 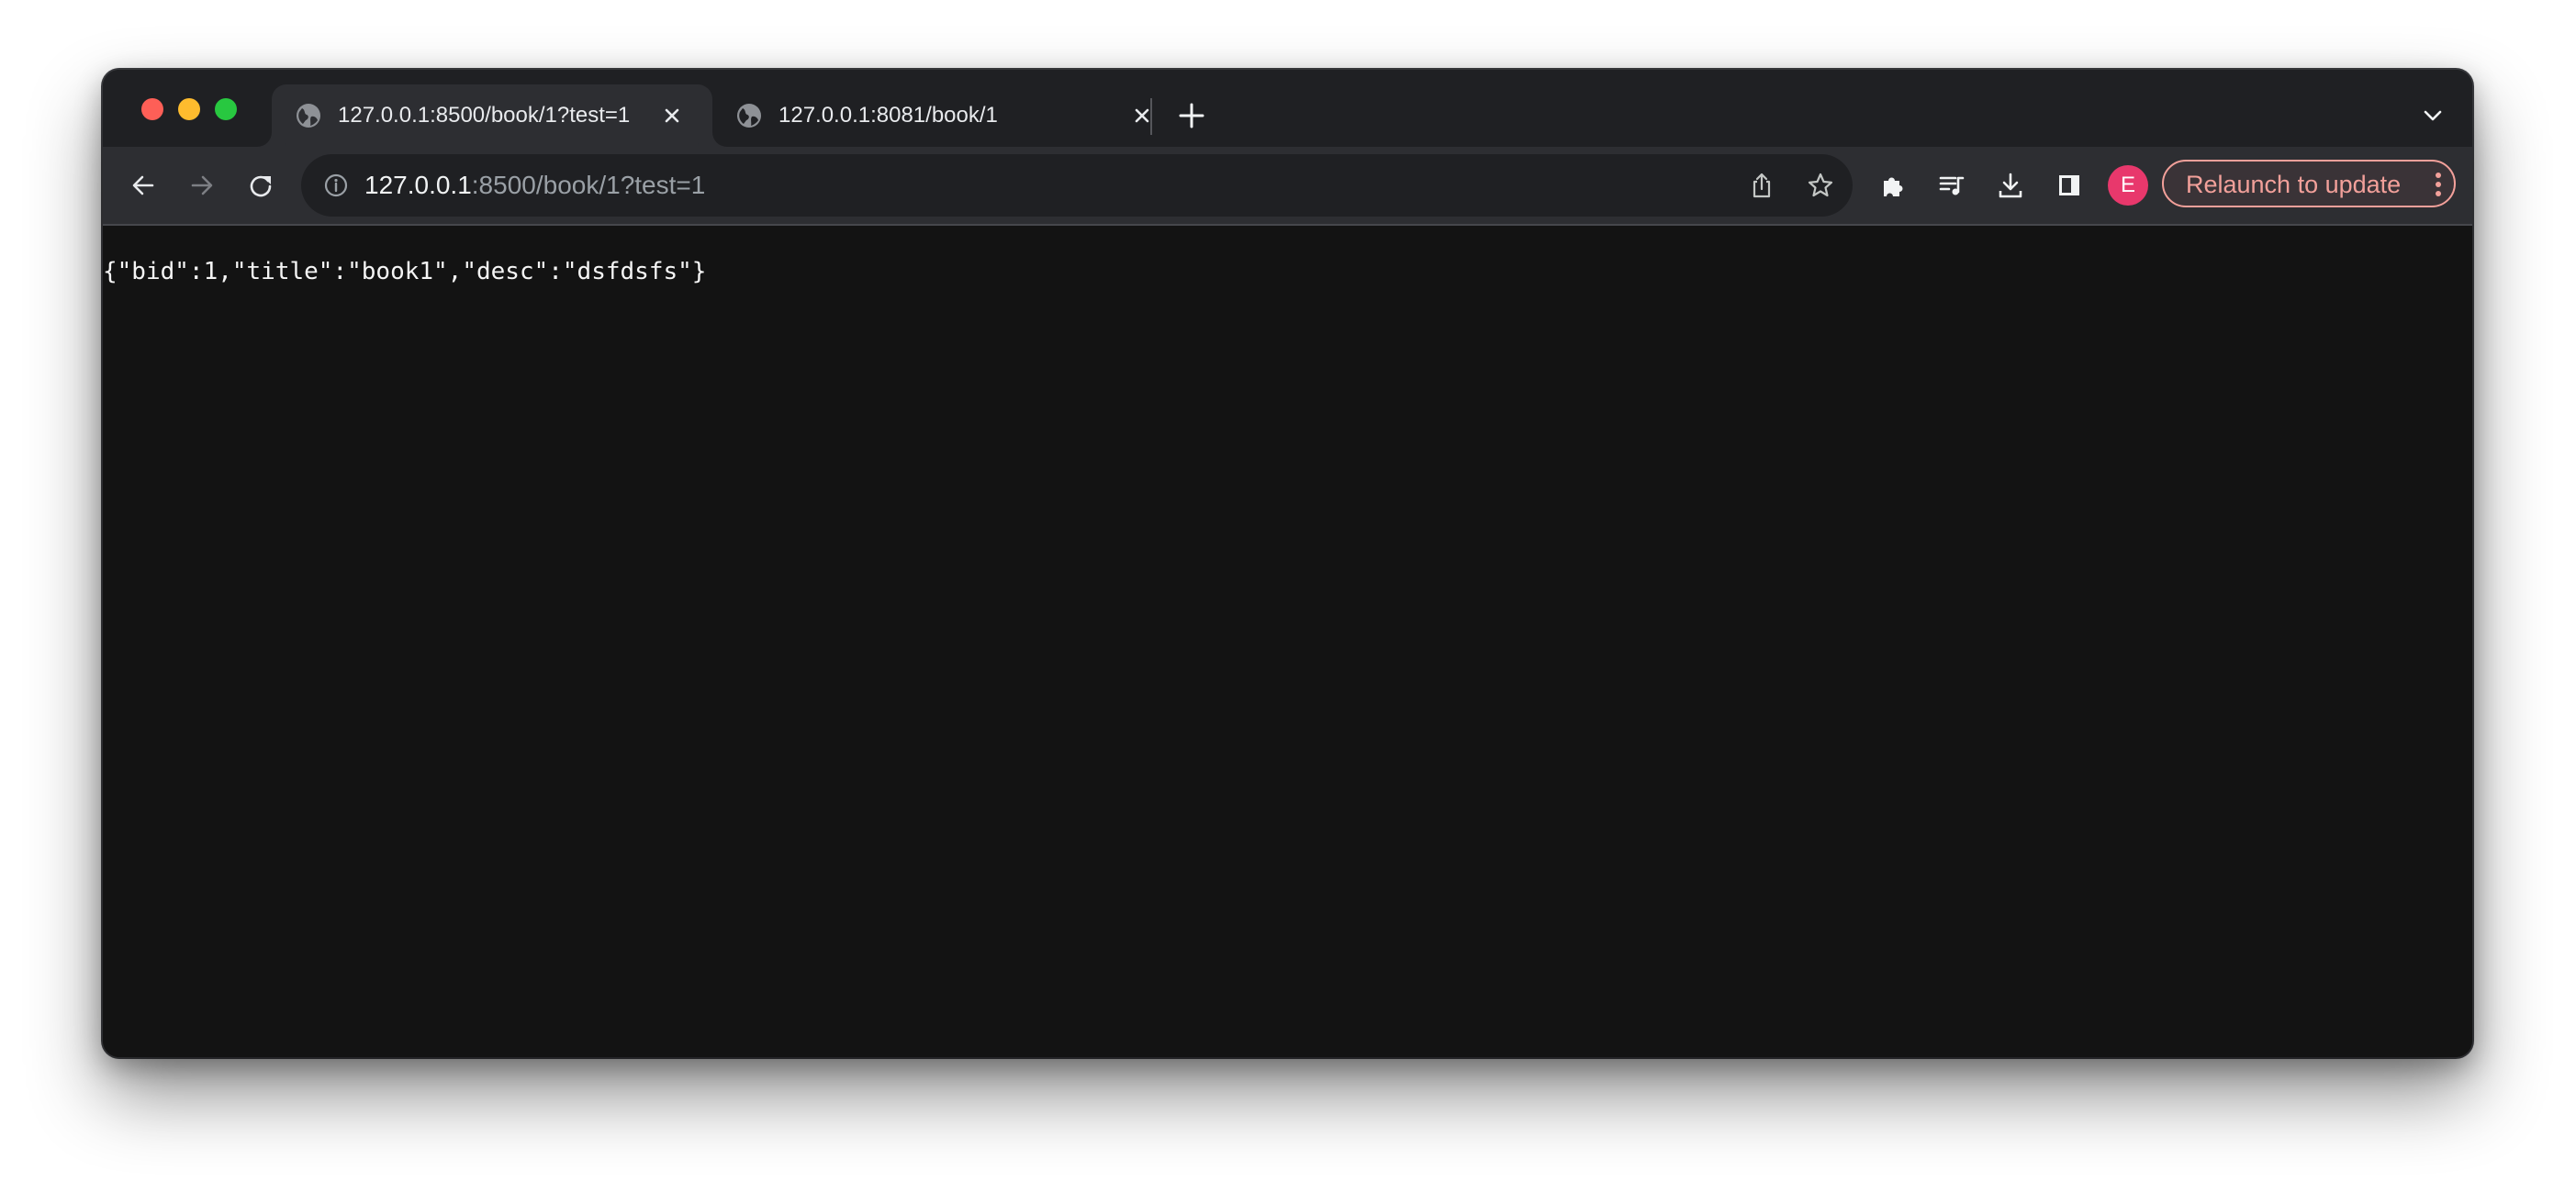 I want to click on window-minimize-button, so click(x=189, y=109).